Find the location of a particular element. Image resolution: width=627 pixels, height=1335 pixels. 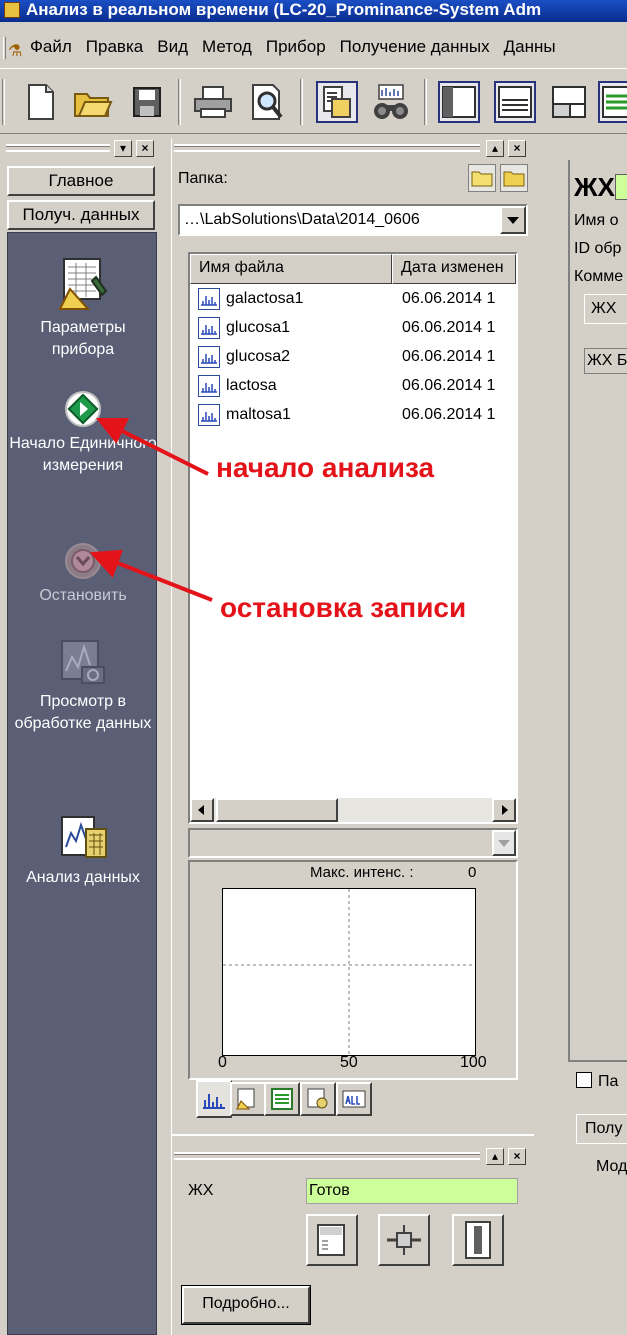

annotation-arrows is located at coordinates (151, 510).